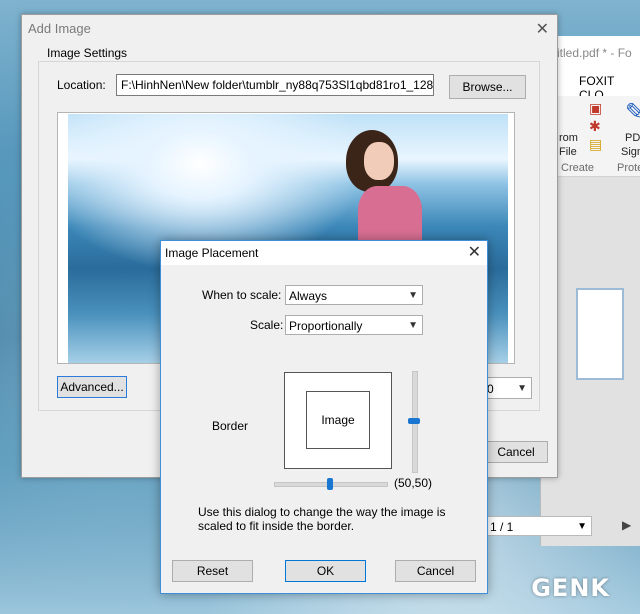 This screenshot has width=640, height=614. What do you see at coordinates (490, 389) in the screenshot?
I see `zoom-value: 0` at bounding box center [490, 389].